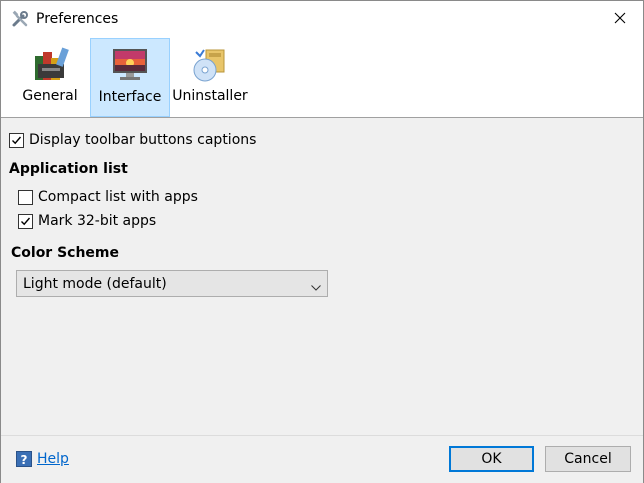  I want to click on color-scheme-title: Color Scheme, so click(65, 253).